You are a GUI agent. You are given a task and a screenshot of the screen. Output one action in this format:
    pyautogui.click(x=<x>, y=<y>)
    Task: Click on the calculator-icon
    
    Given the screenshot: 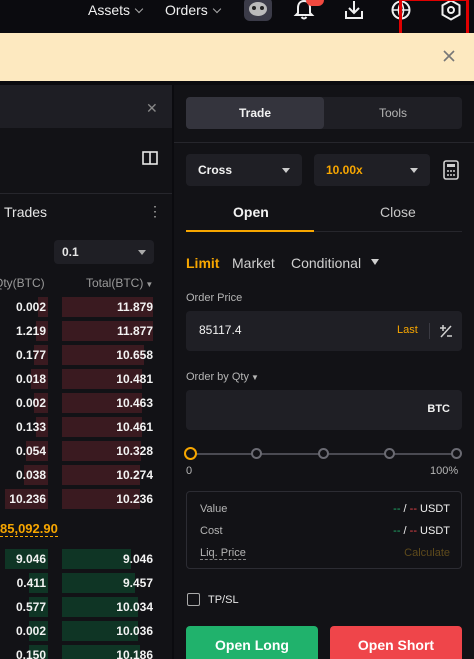 What is the action you would take?
    pyautogui.click(x=451, y=170)
    